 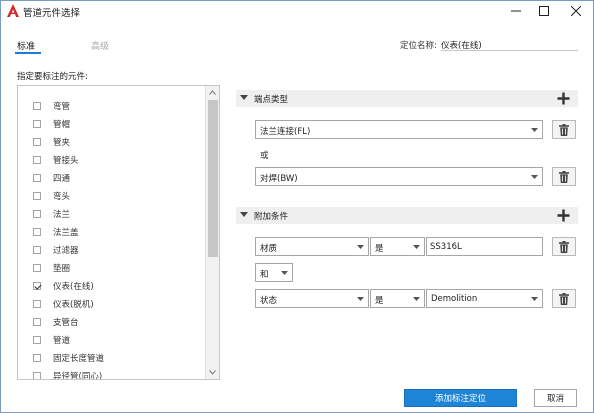 I want to click on list-item-label: 支管台, so click(x=66, y=323).